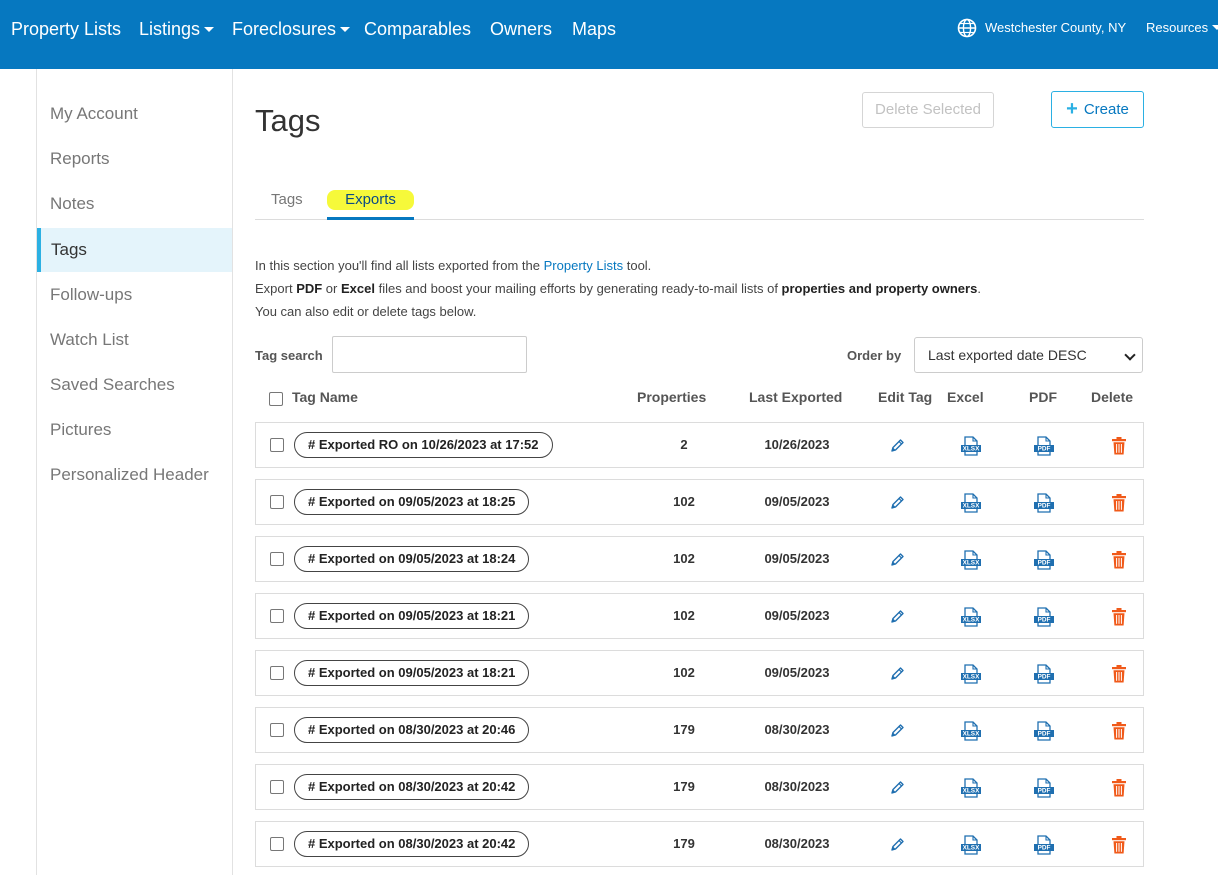 This screenshot has width=1218, height=875. Describe the element at coordinates (417, 29) in the screenshot. I see `nav-item-comparables: Comparables` at that location.